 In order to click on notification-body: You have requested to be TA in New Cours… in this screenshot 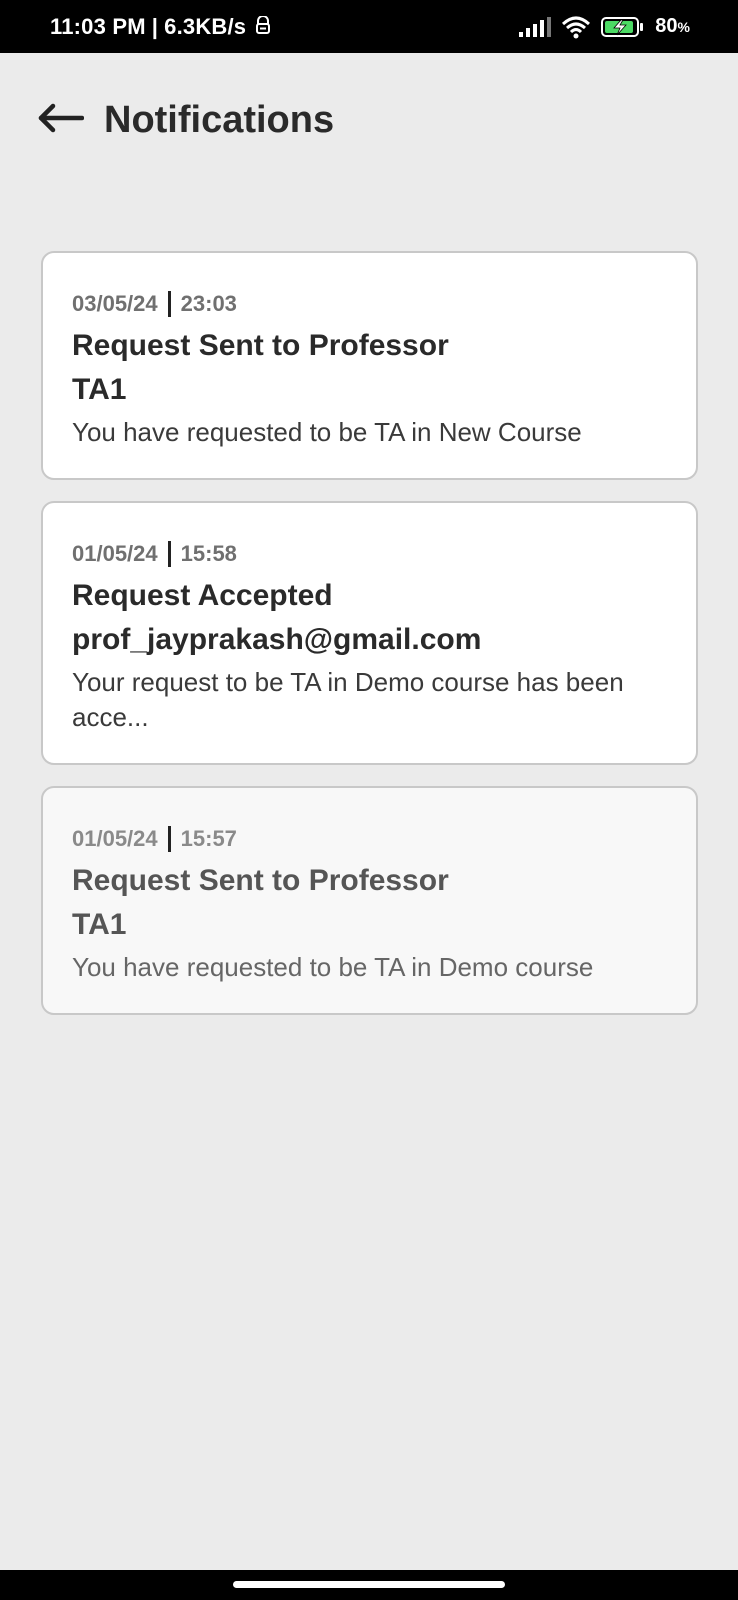, I will do `click(327, 432)`.